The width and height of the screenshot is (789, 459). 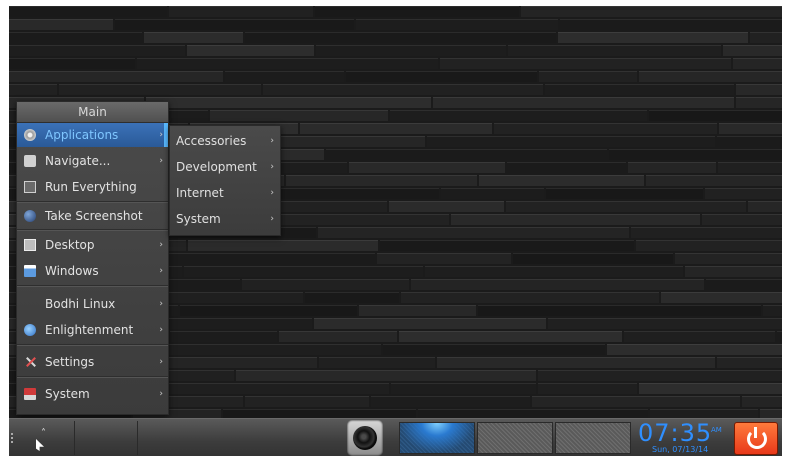 I want to click on menu-item-label: Enlightenment, so click(x=89, y=330).